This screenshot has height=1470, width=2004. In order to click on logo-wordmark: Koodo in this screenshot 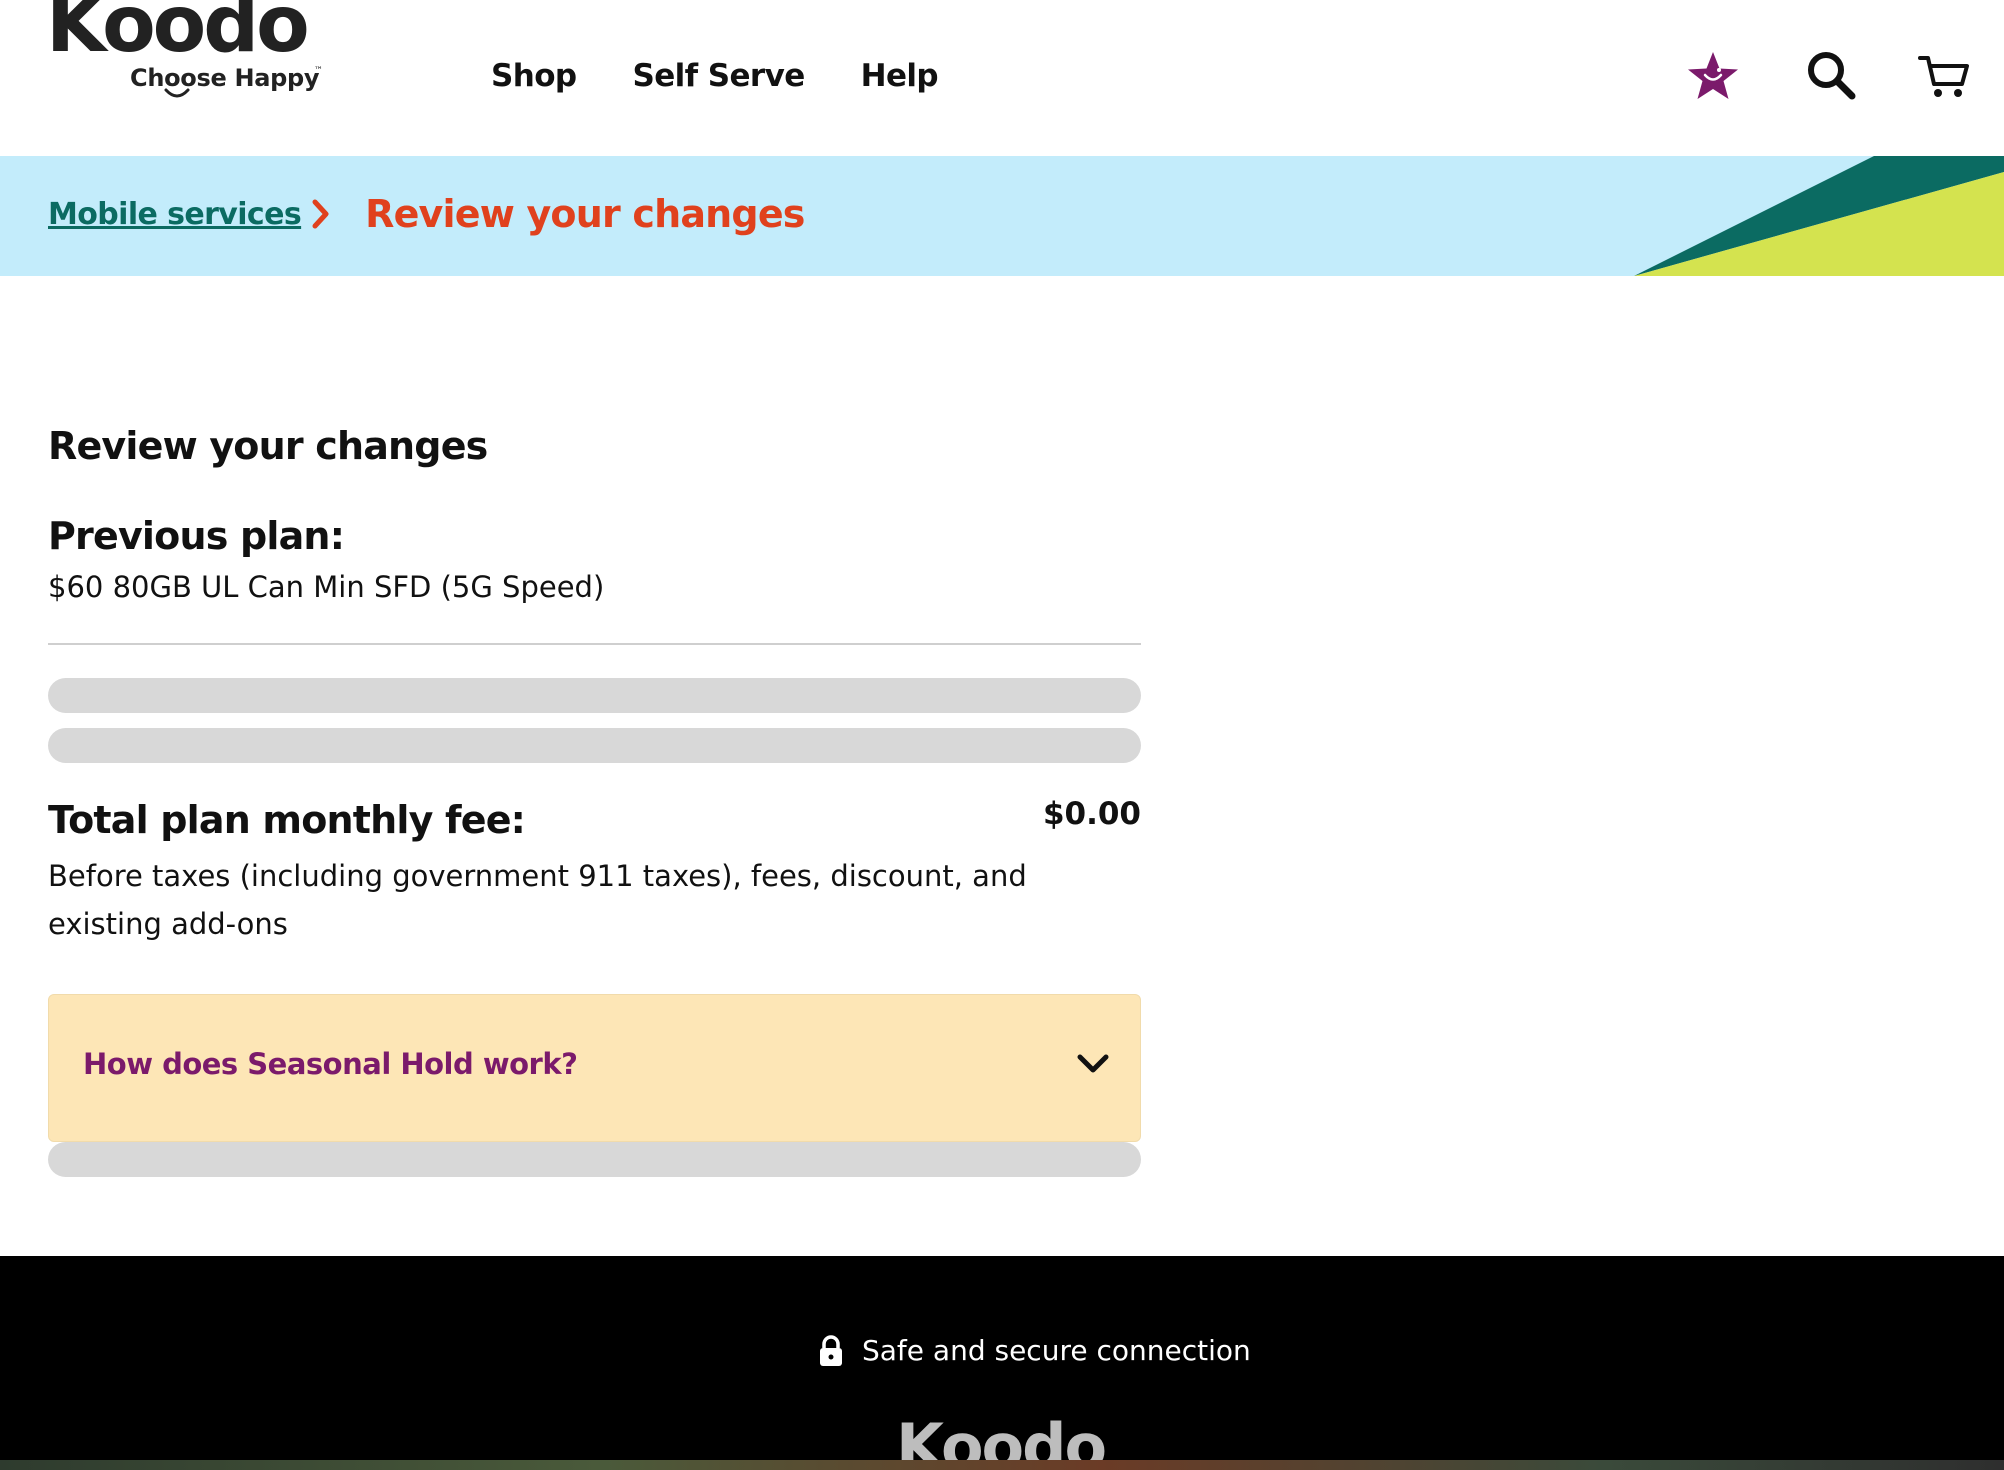, I will do `click(178, 35)`.